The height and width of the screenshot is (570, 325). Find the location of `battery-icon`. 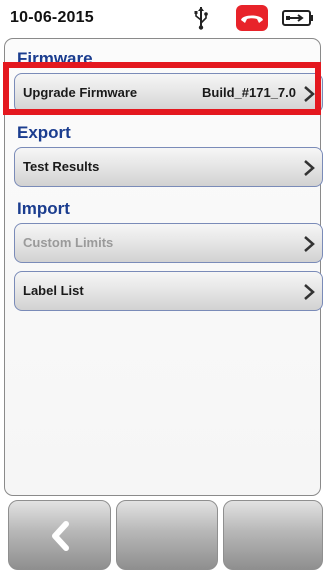

battery-icon is located at coordinates (297, 18).